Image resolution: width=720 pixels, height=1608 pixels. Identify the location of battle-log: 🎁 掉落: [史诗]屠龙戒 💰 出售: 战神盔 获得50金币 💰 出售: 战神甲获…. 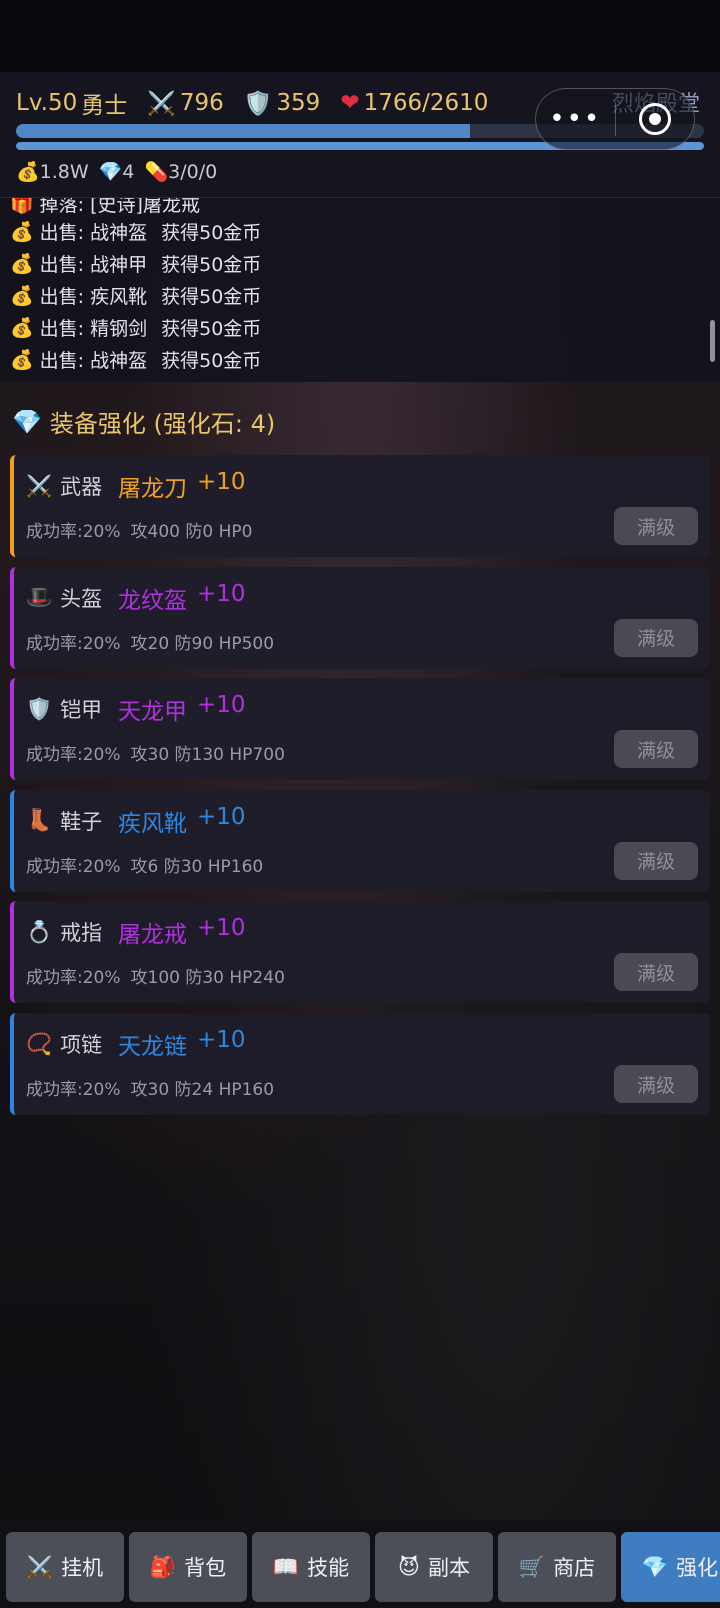
(360, 290).